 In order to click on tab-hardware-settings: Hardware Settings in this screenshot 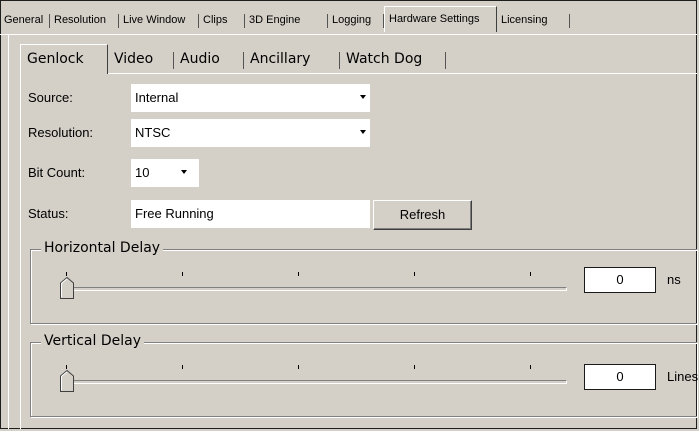, I will do `click(440, 19)`.